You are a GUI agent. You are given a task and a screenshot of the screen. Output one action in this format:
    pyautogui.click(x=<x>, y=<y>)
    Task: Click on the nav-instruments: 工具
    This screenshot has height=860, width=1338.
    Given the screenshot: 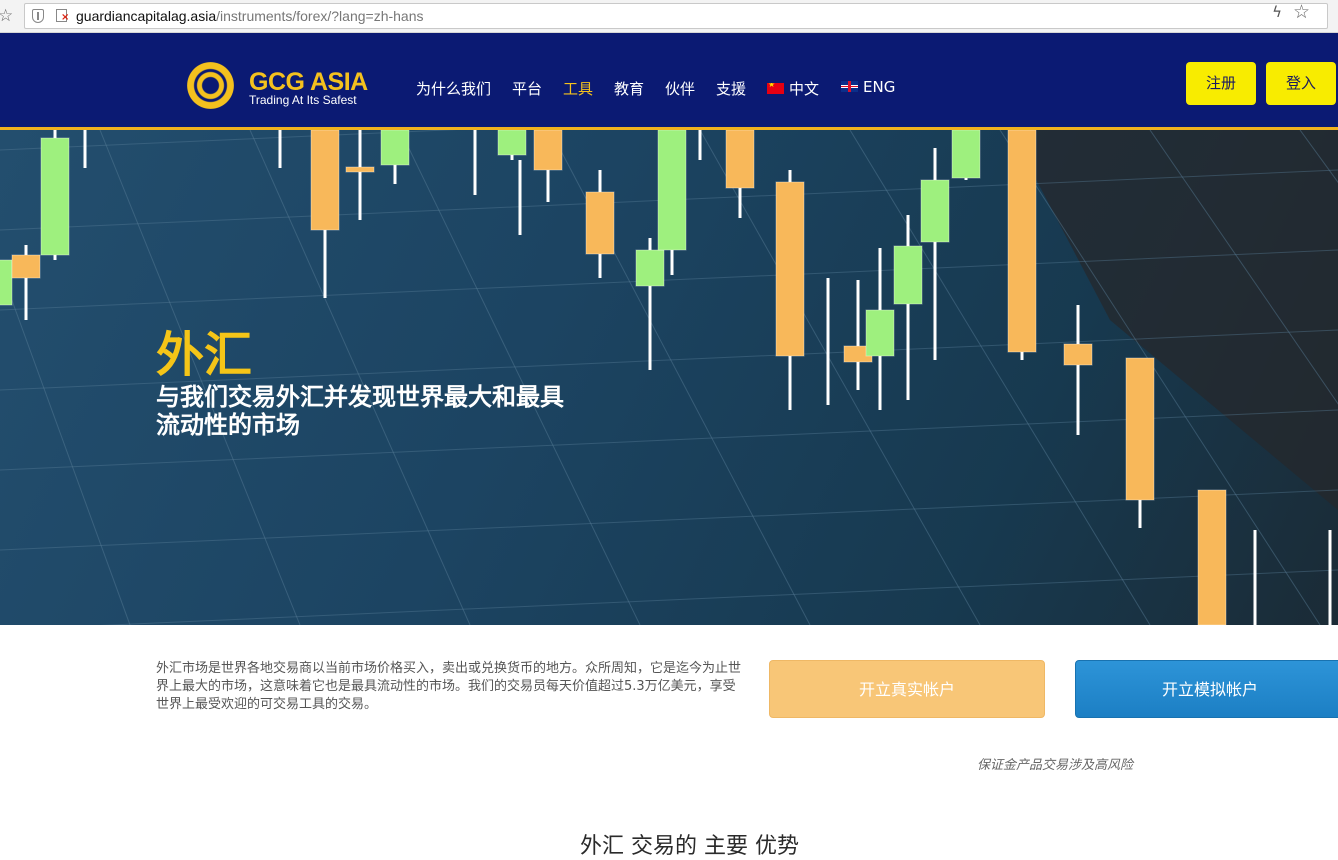 What is the action you would take?
    pyautogui.click(x=578, y=88)
    